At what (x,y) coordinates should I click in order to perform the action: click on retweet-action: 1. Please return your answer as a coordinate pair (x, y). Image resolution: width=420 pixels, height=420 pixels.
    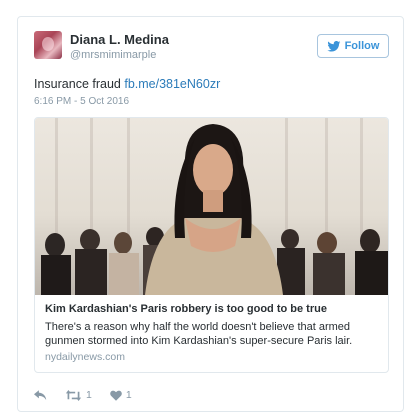
    Looking at the image, I should click on (78, 395).